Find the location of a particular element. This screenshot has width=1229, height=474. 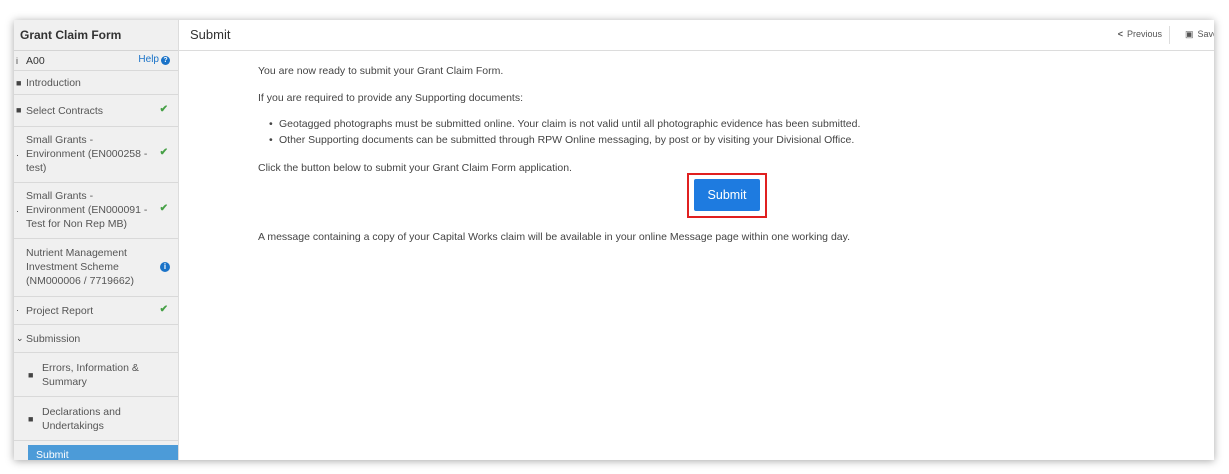

sidebar-item-errors-summary: ■ Errors, Information & Summary is located at coordinates (96, 375).